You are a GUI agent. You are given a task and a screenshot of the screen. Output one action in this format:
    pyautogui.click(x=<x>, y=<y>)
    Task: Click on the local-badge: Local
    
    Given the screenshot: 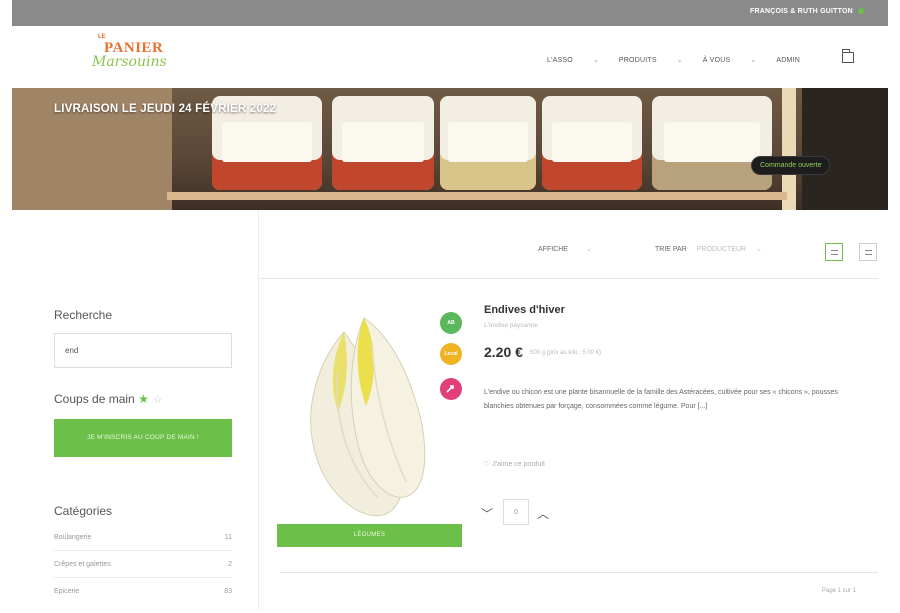 What is the action you would take?
    pyautogui.click(x=451, y=354)
    